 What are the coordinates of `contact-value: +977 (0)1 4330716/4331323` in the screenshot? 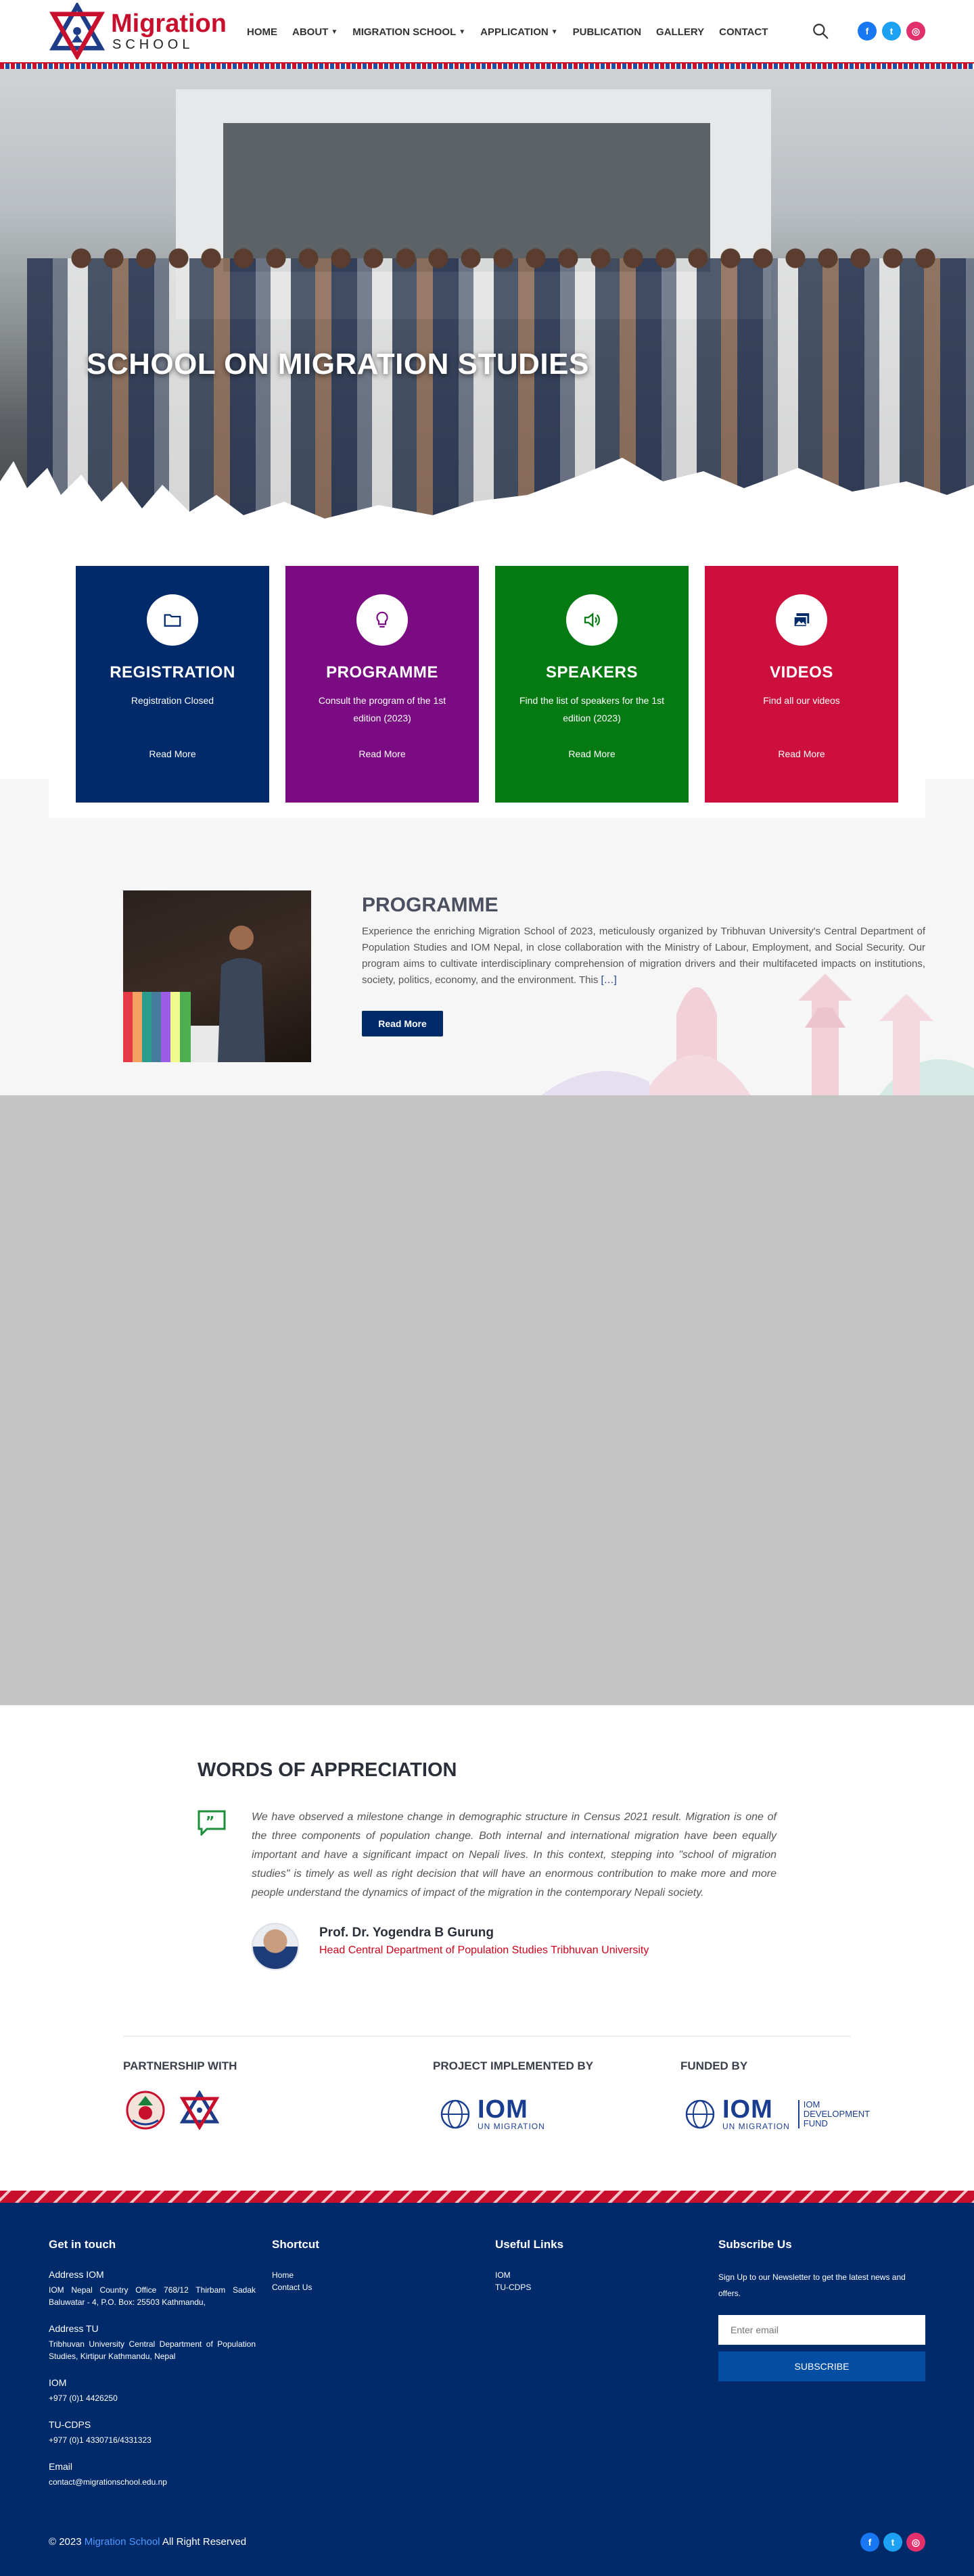 It's located at (100, 2440).